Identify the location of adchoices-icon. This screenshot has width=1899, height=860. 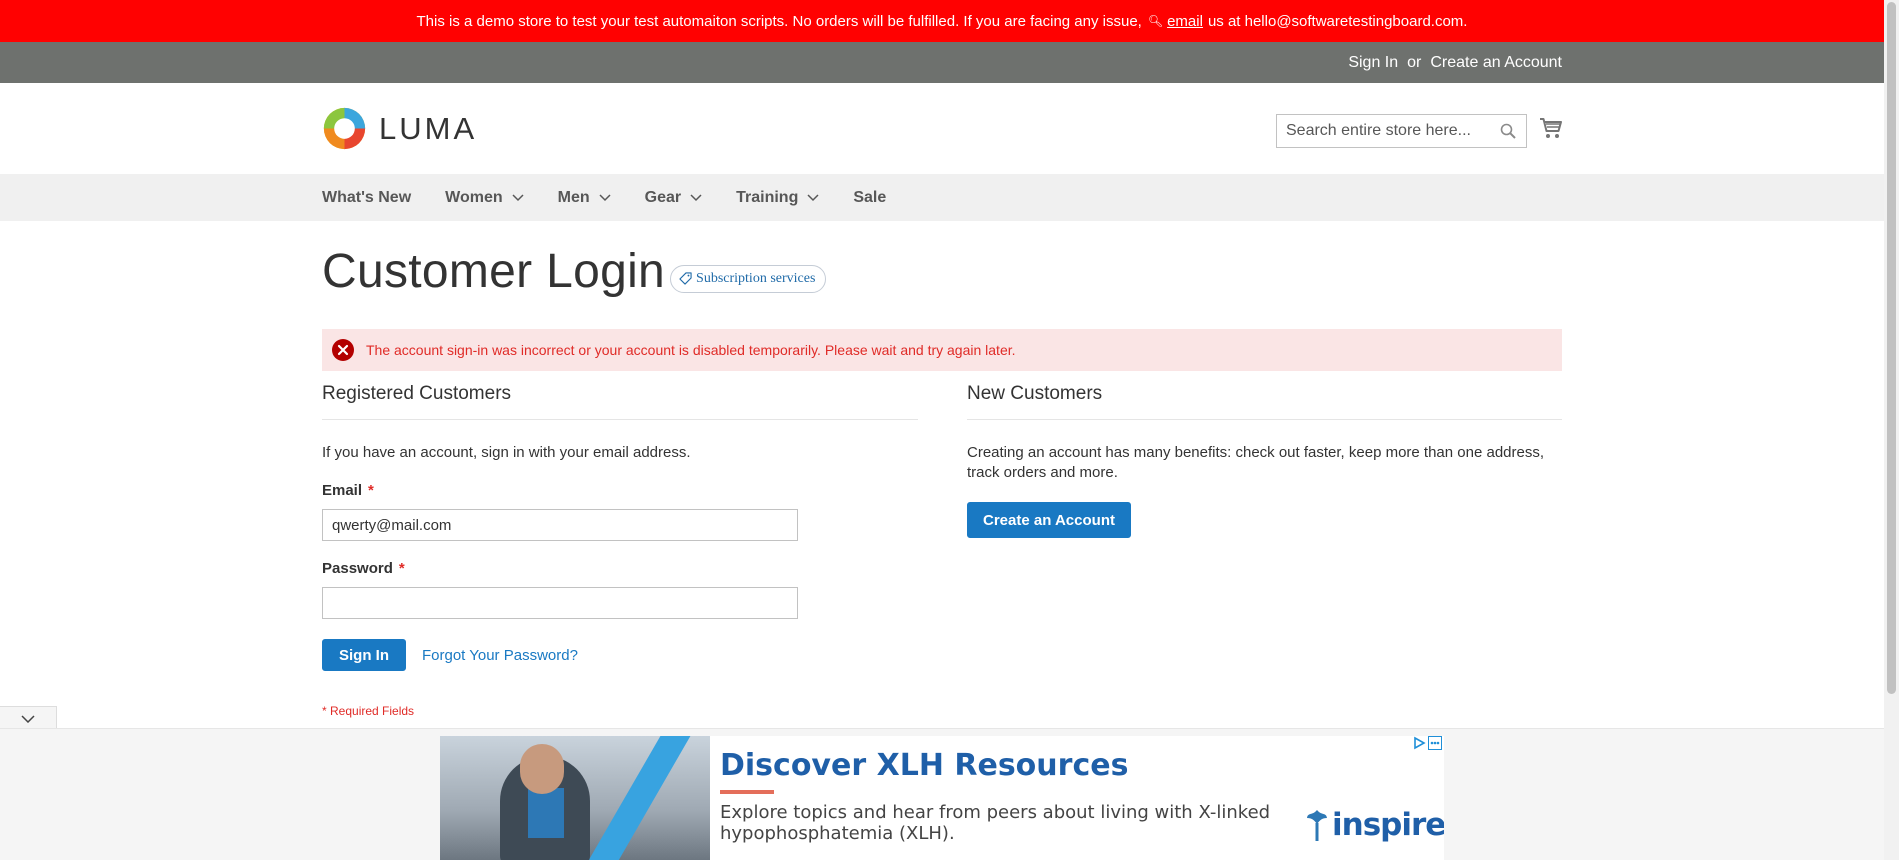
(1419, 743).